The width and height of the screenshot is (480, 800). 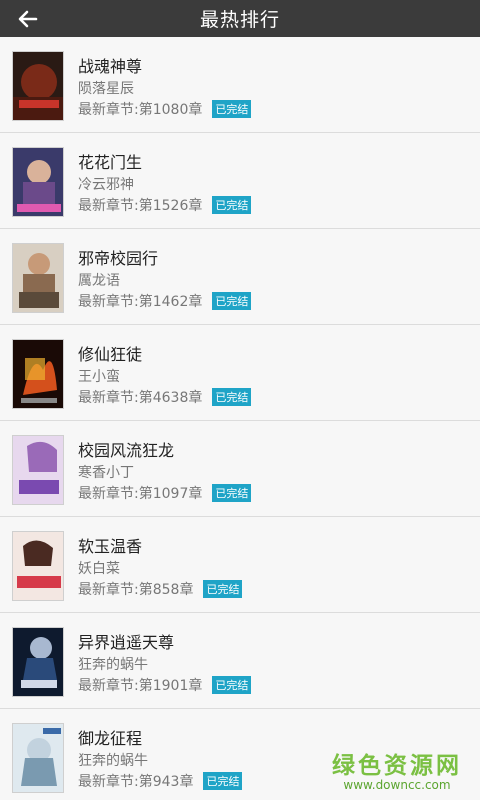 I want to click on latest-chapter: 最新章节:第1097章 已完结, so click(x=165, y=493).